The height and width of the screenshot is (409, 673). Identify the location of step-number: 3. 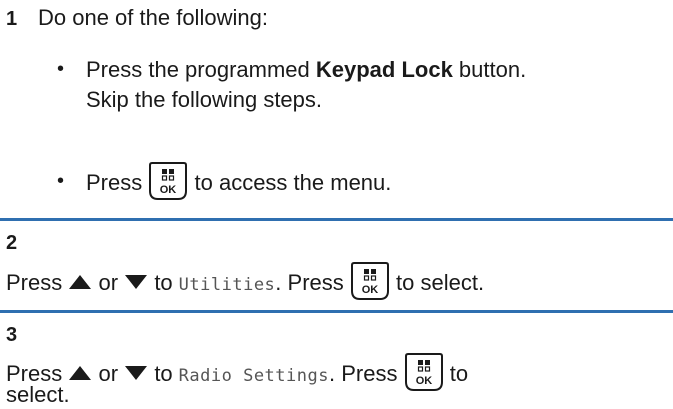
(12, 335).